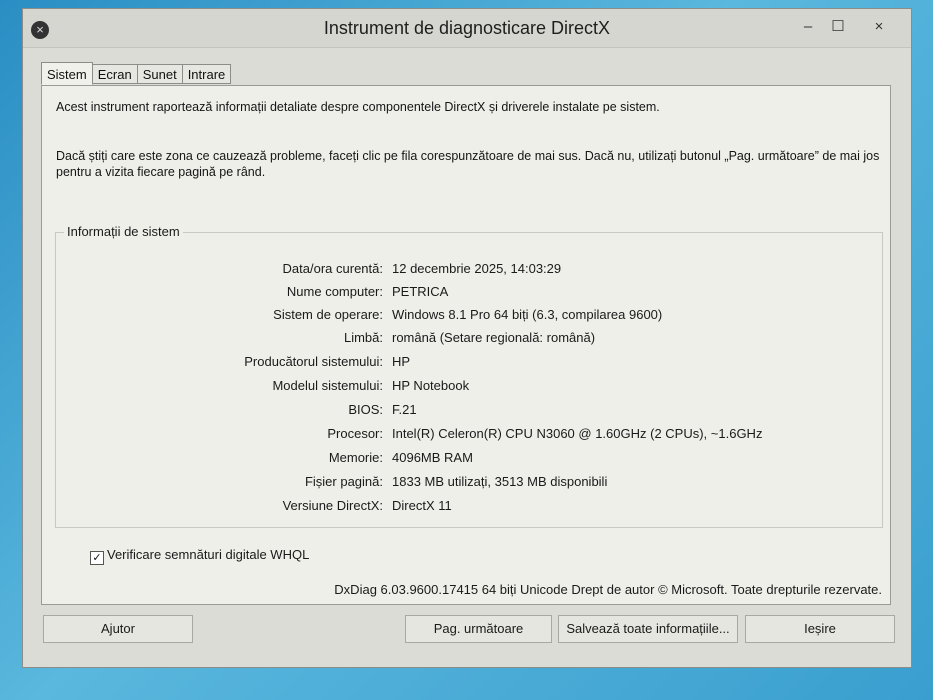 The image size is (933, 700). I want to click on info-label: Procesor:, so click(355, 433).